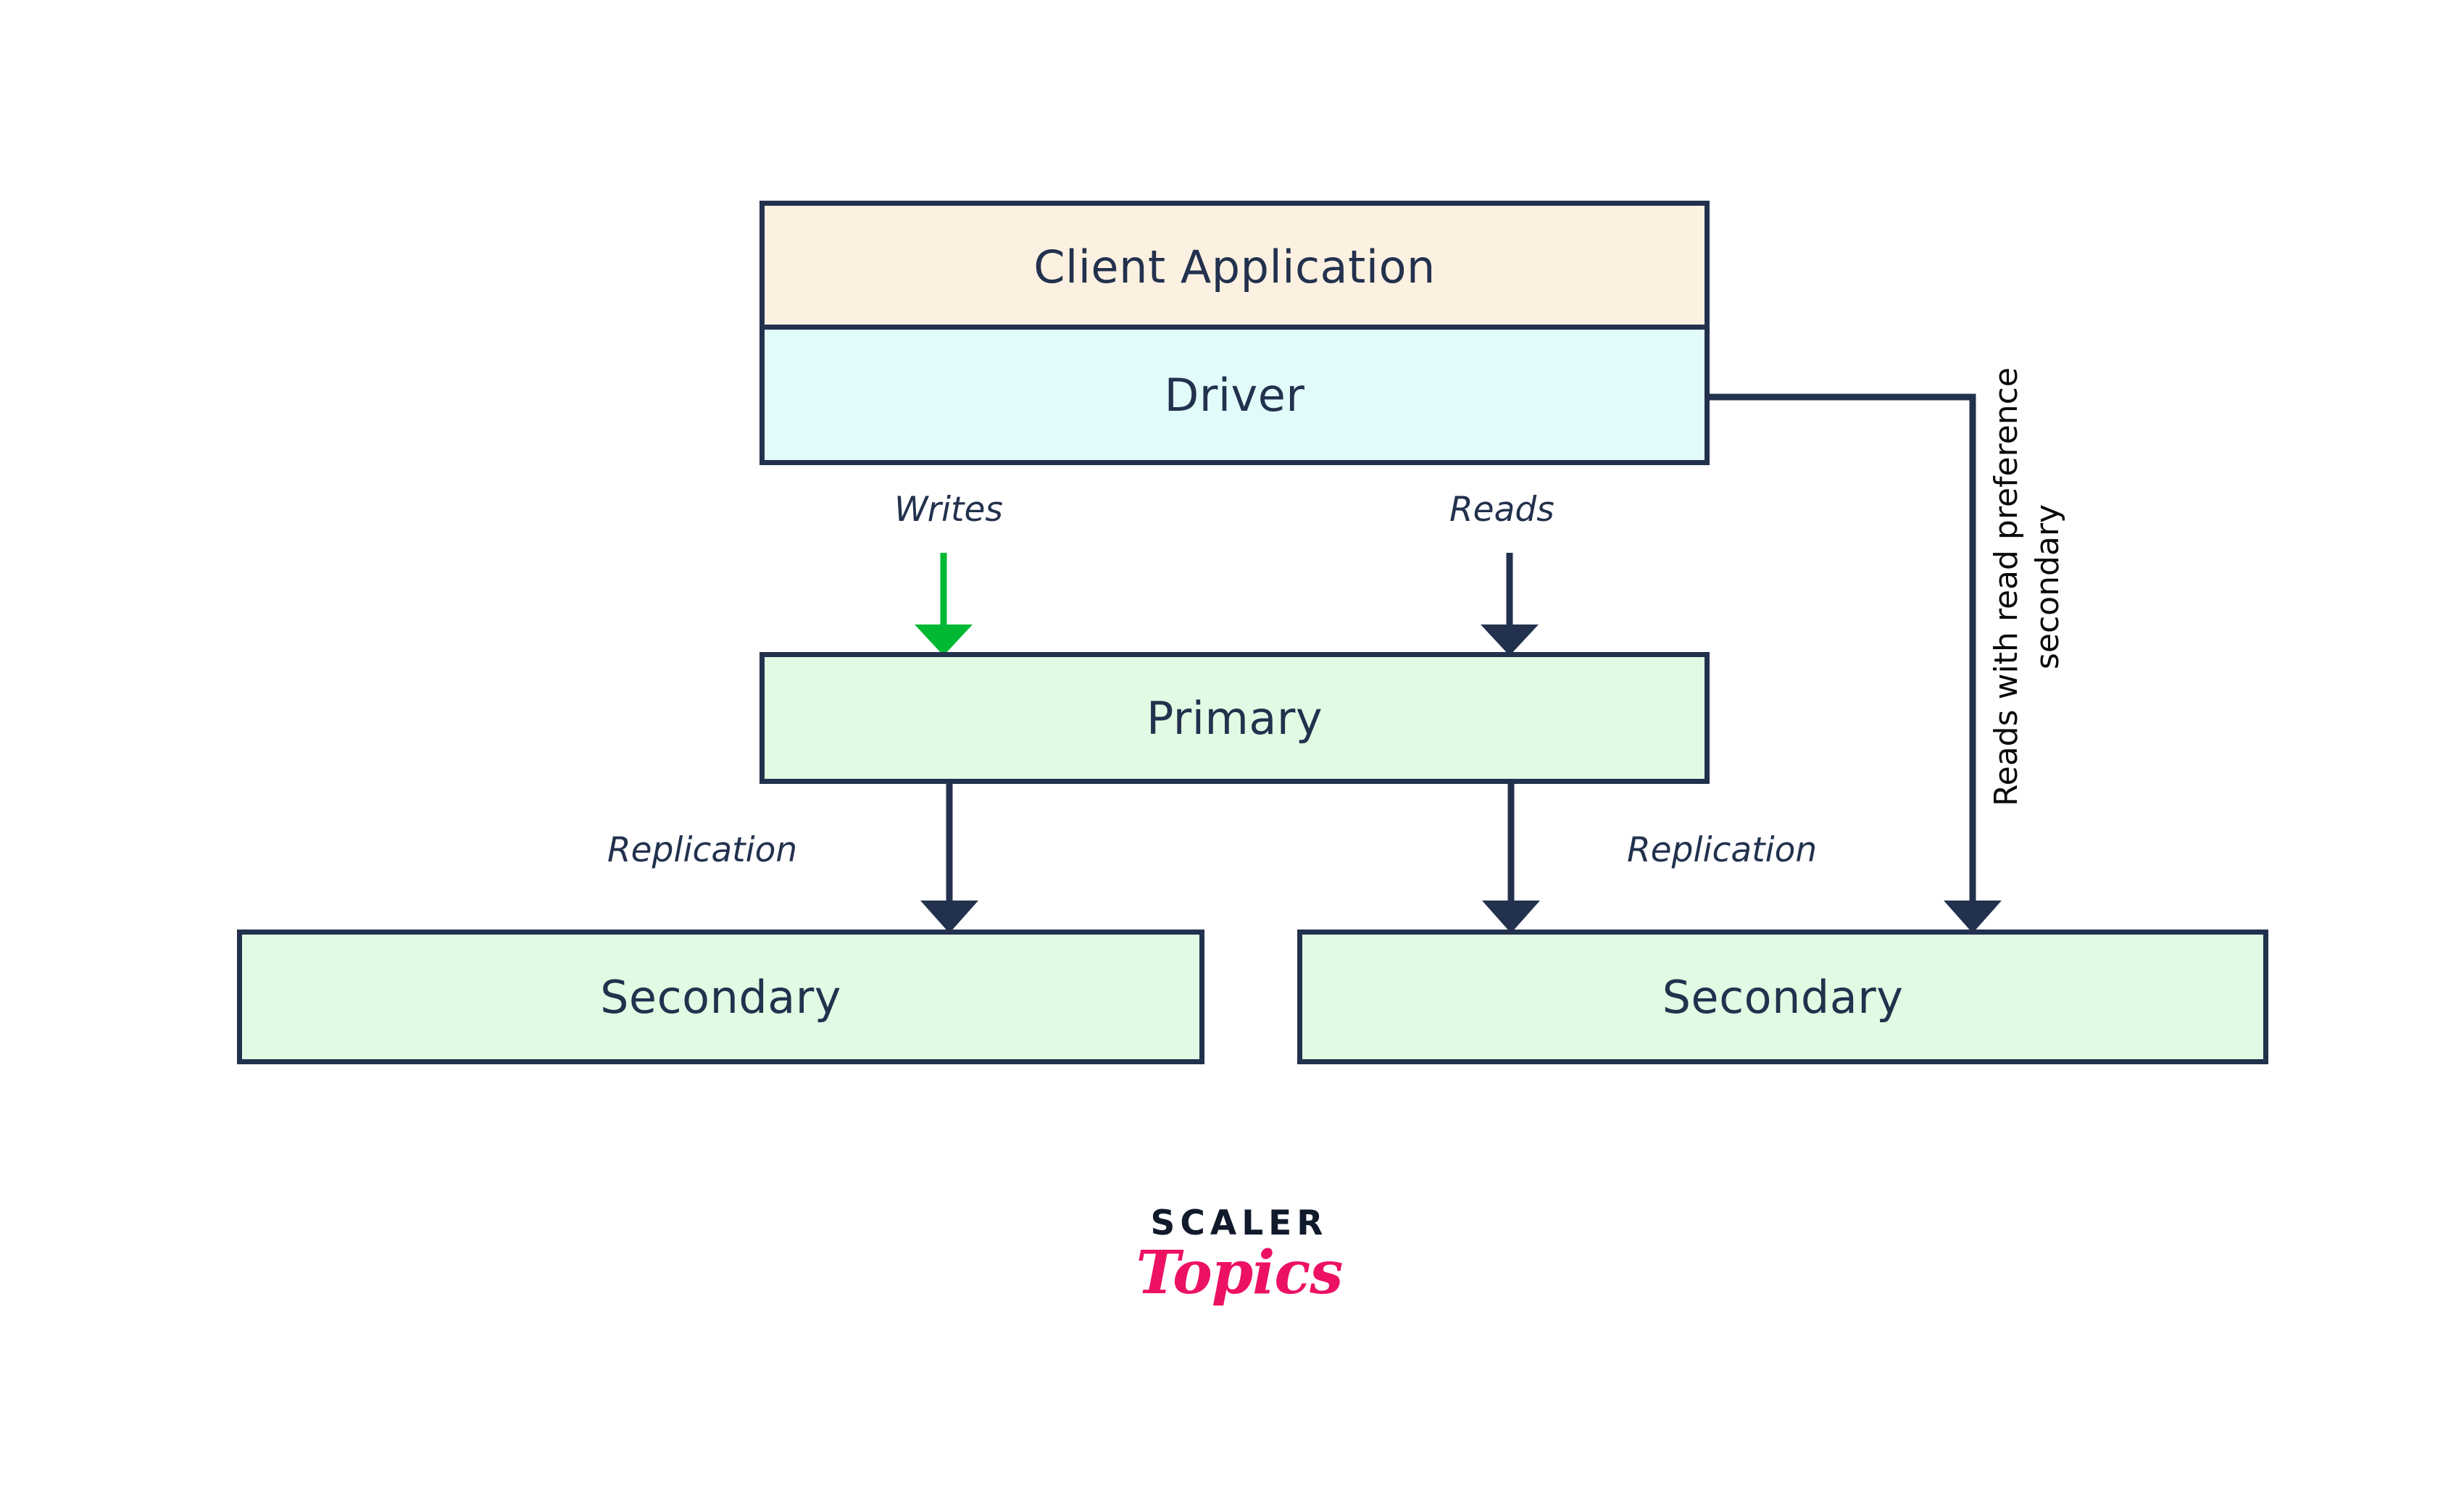 This screenshot has width=2464, height=1512. What do you see at coordinates (1240, 1273) in the screenshot?
I see `logo-topics-wordmark: Topics` at bounding box center [1240, 1273].